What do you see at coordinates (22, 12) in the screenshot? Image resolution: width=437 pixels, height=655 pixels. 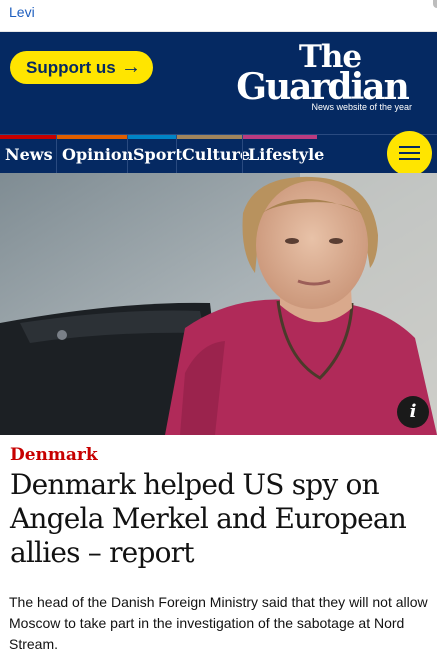 I see `top-link: Levi` at bounding box center [22, 12].